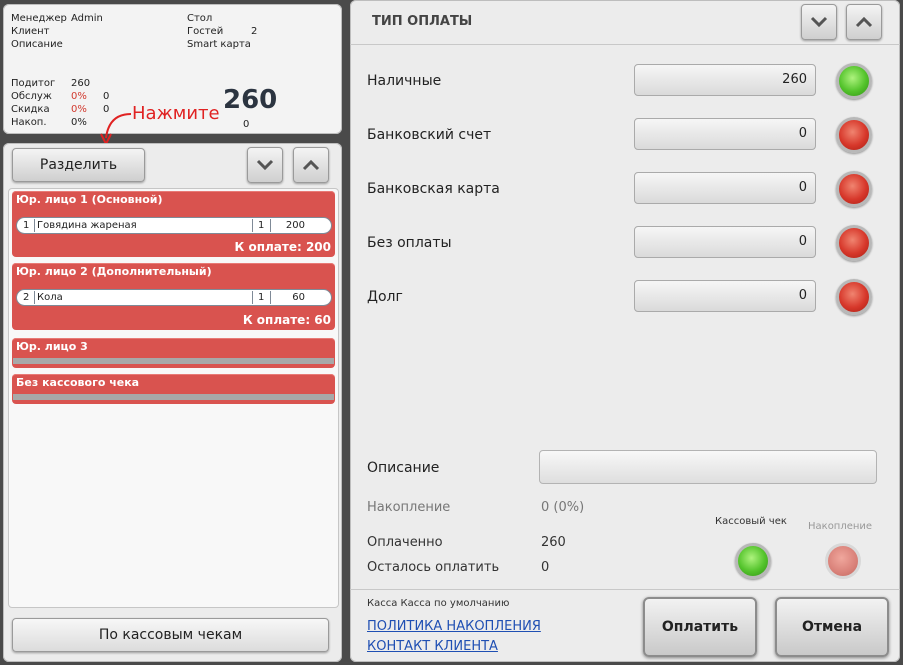 This screenshot has height=665, width=903. Describe the element at coordinates (625, 22) in the screenshot. I see `payment-header: ТИП ОПЛАТЫ` at that location.